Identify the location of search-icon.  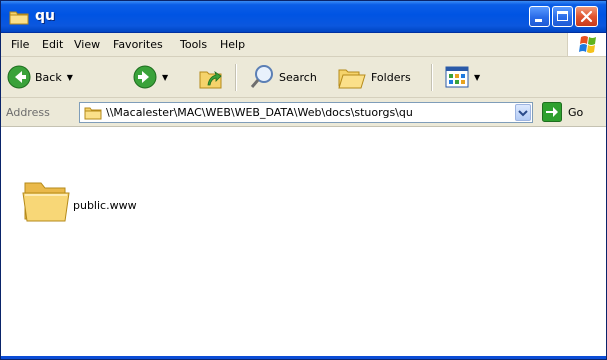
(261, 76).